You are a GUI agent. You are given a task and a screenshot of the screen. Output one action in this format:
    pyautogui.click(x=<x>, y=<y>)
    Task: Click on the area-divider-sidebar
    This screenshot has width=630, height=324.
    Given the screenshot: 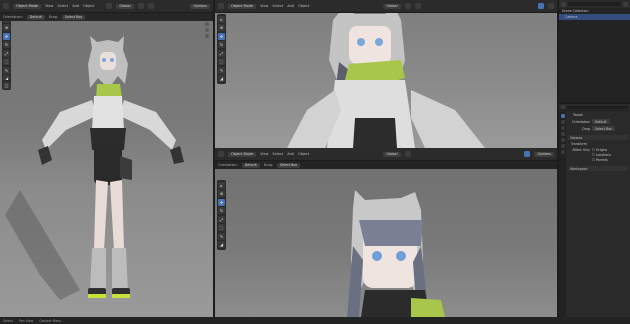 What is the action you would take?
    pyautogui.click(x=558, y=158)
    